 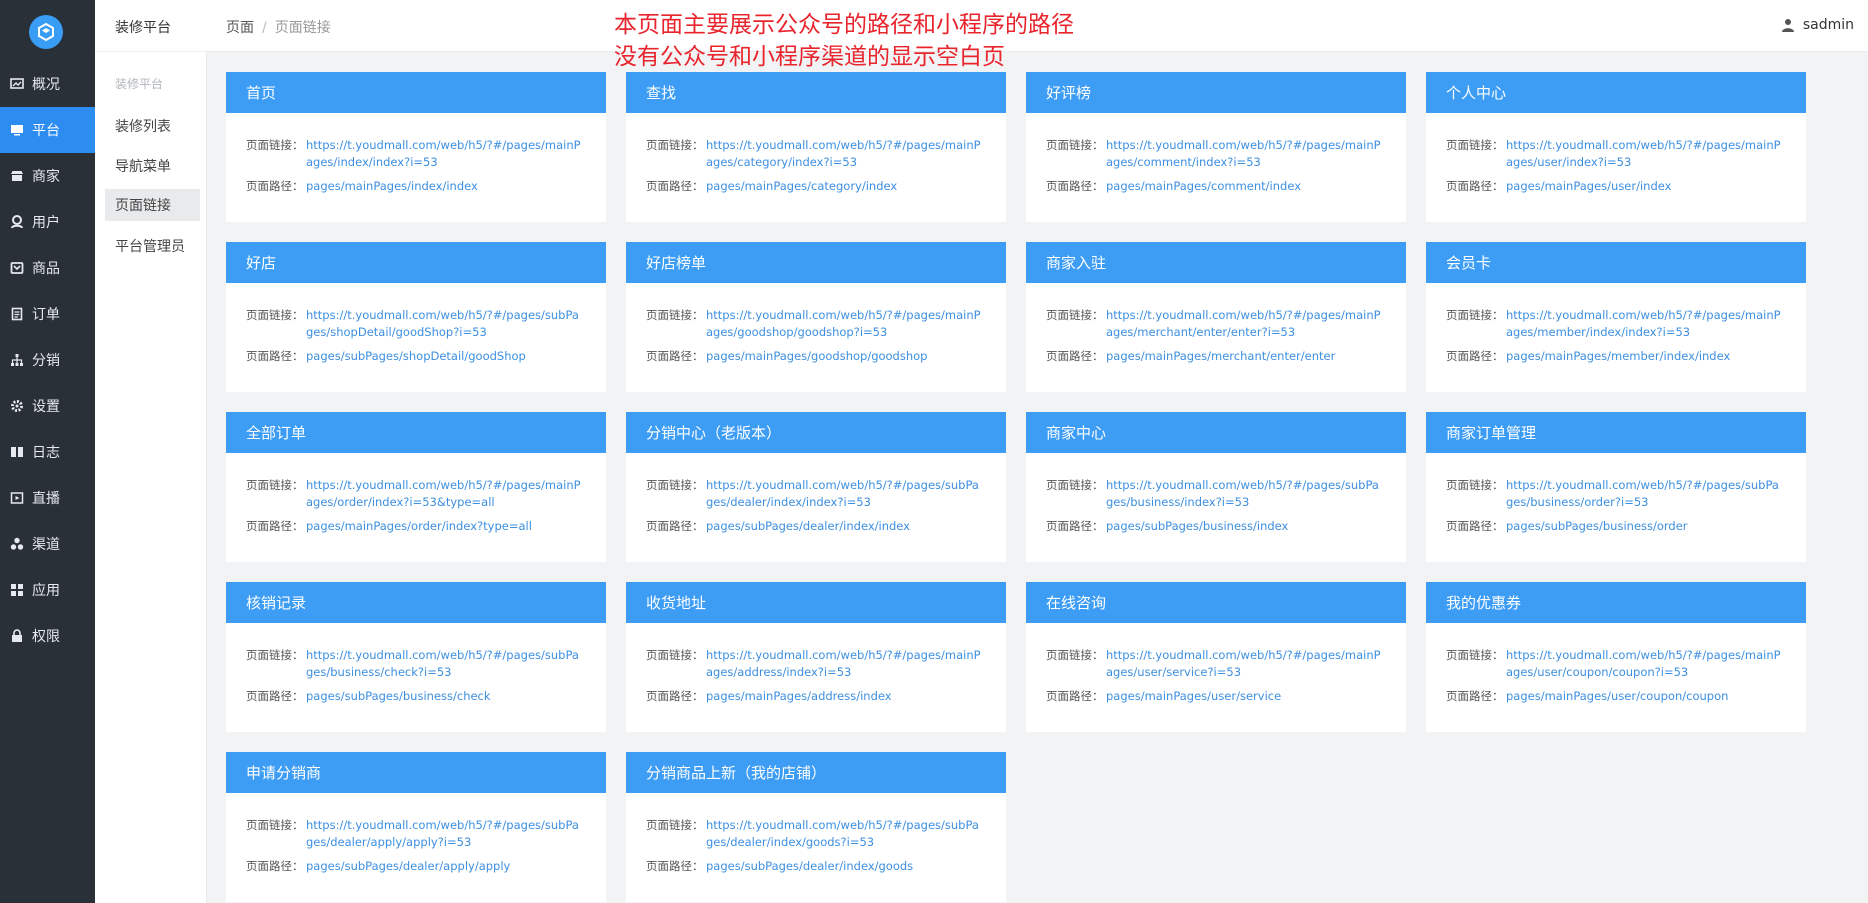 I want to click on username: sadmin, so click(x=1828, y=25).